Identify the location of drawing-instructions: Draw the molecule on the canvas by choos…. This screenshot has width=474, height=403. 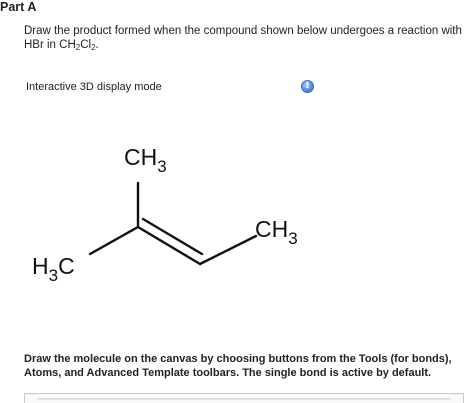
(238, 366).